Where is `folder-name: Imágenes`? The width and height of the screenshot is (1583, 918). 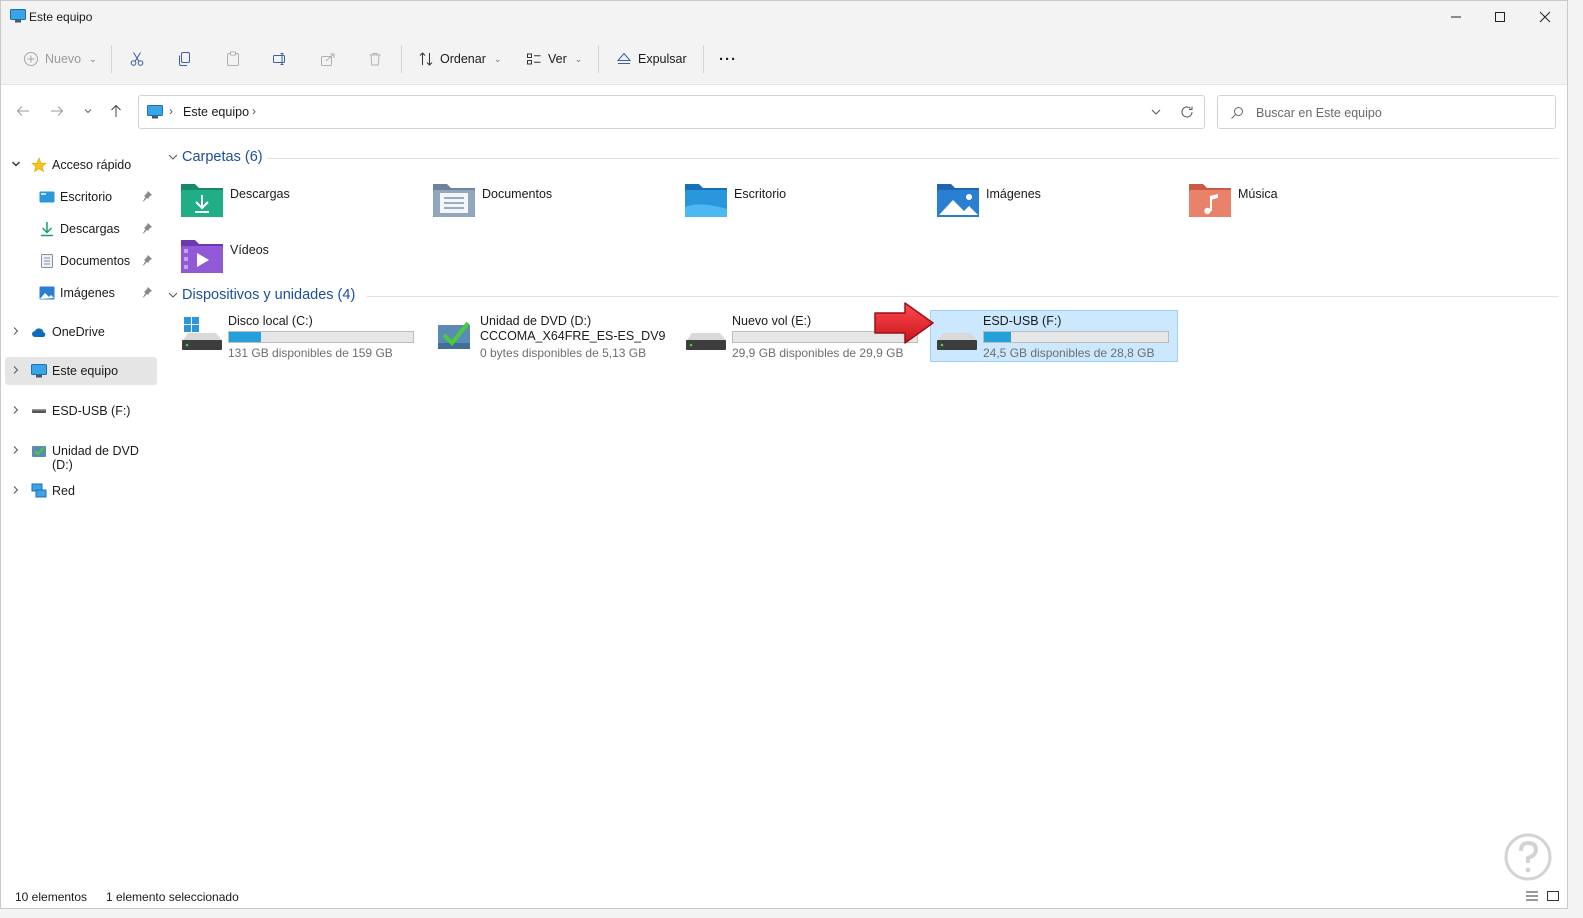
folder-name: Imágenes is located at coordinates (1013, 194).